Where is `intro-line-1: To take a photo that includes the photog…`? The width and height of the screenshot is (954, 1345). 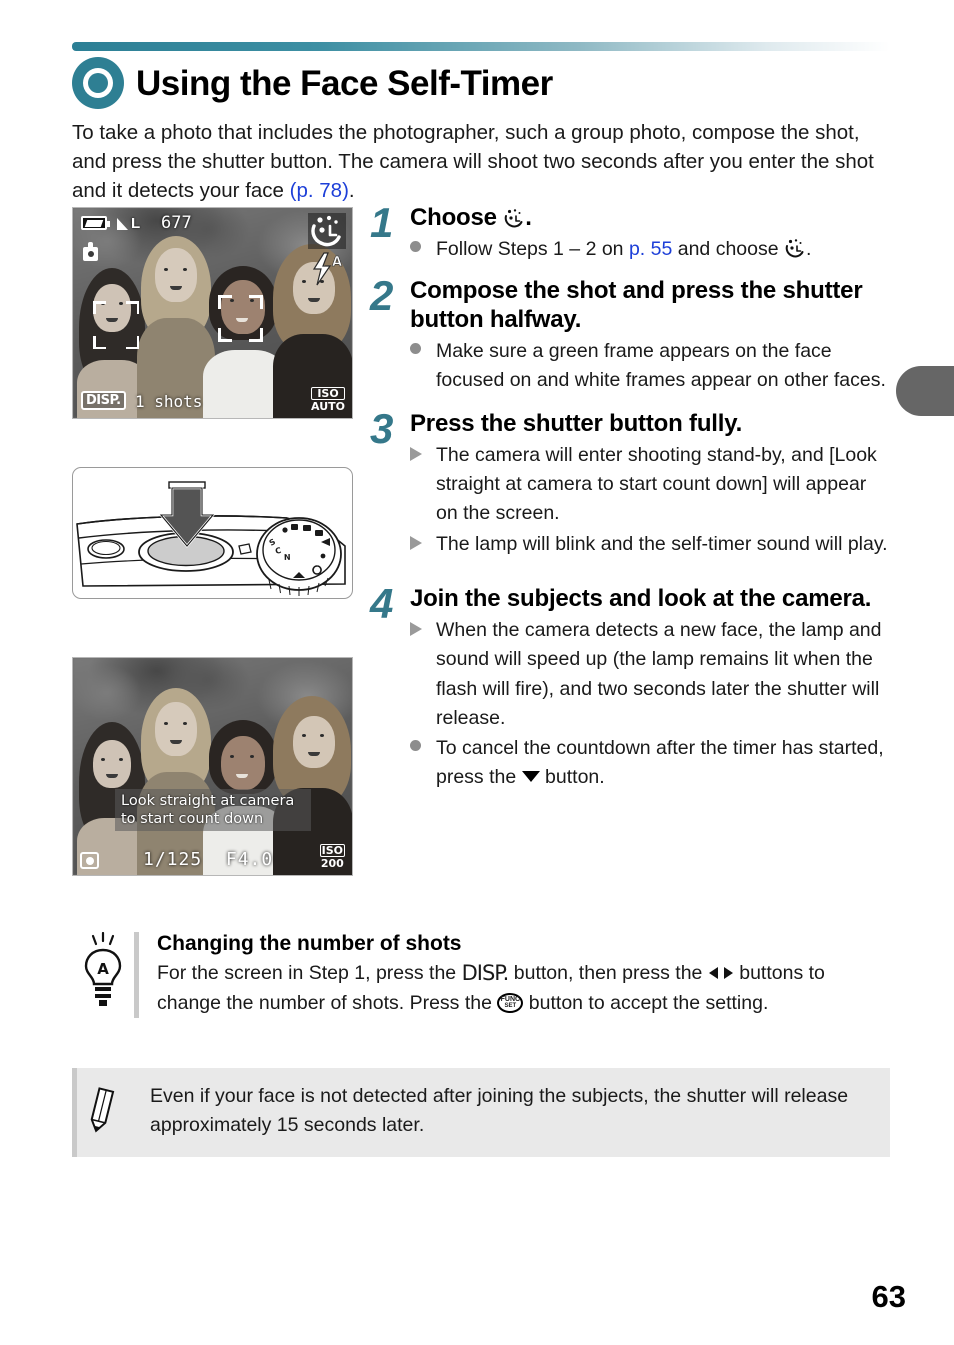 intro-line-1: To take a photo that includes the photog… is located at coordinates (379, 132).